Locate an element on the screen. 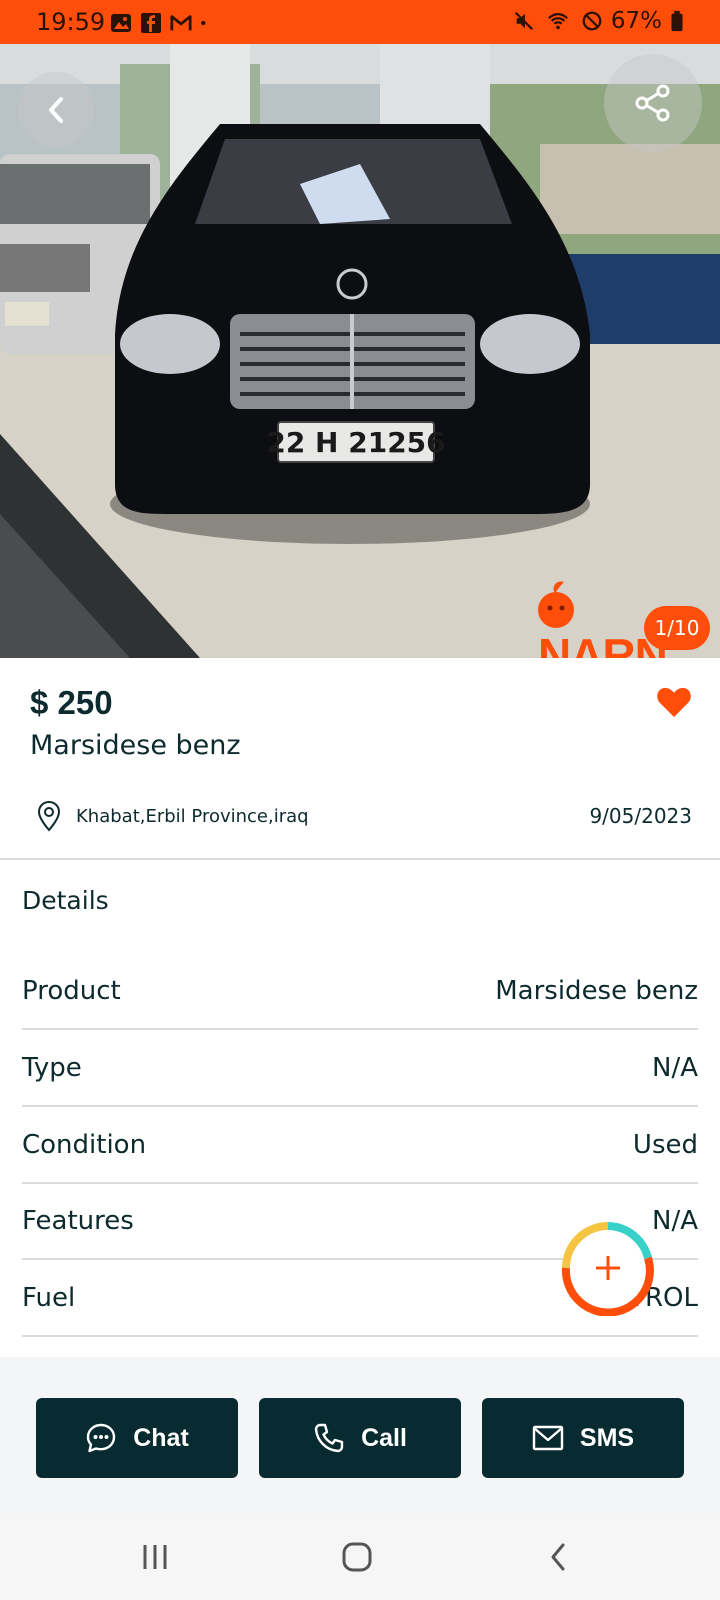 The image size is (720, 1600). share-icon is located at coordinates (652, 103).